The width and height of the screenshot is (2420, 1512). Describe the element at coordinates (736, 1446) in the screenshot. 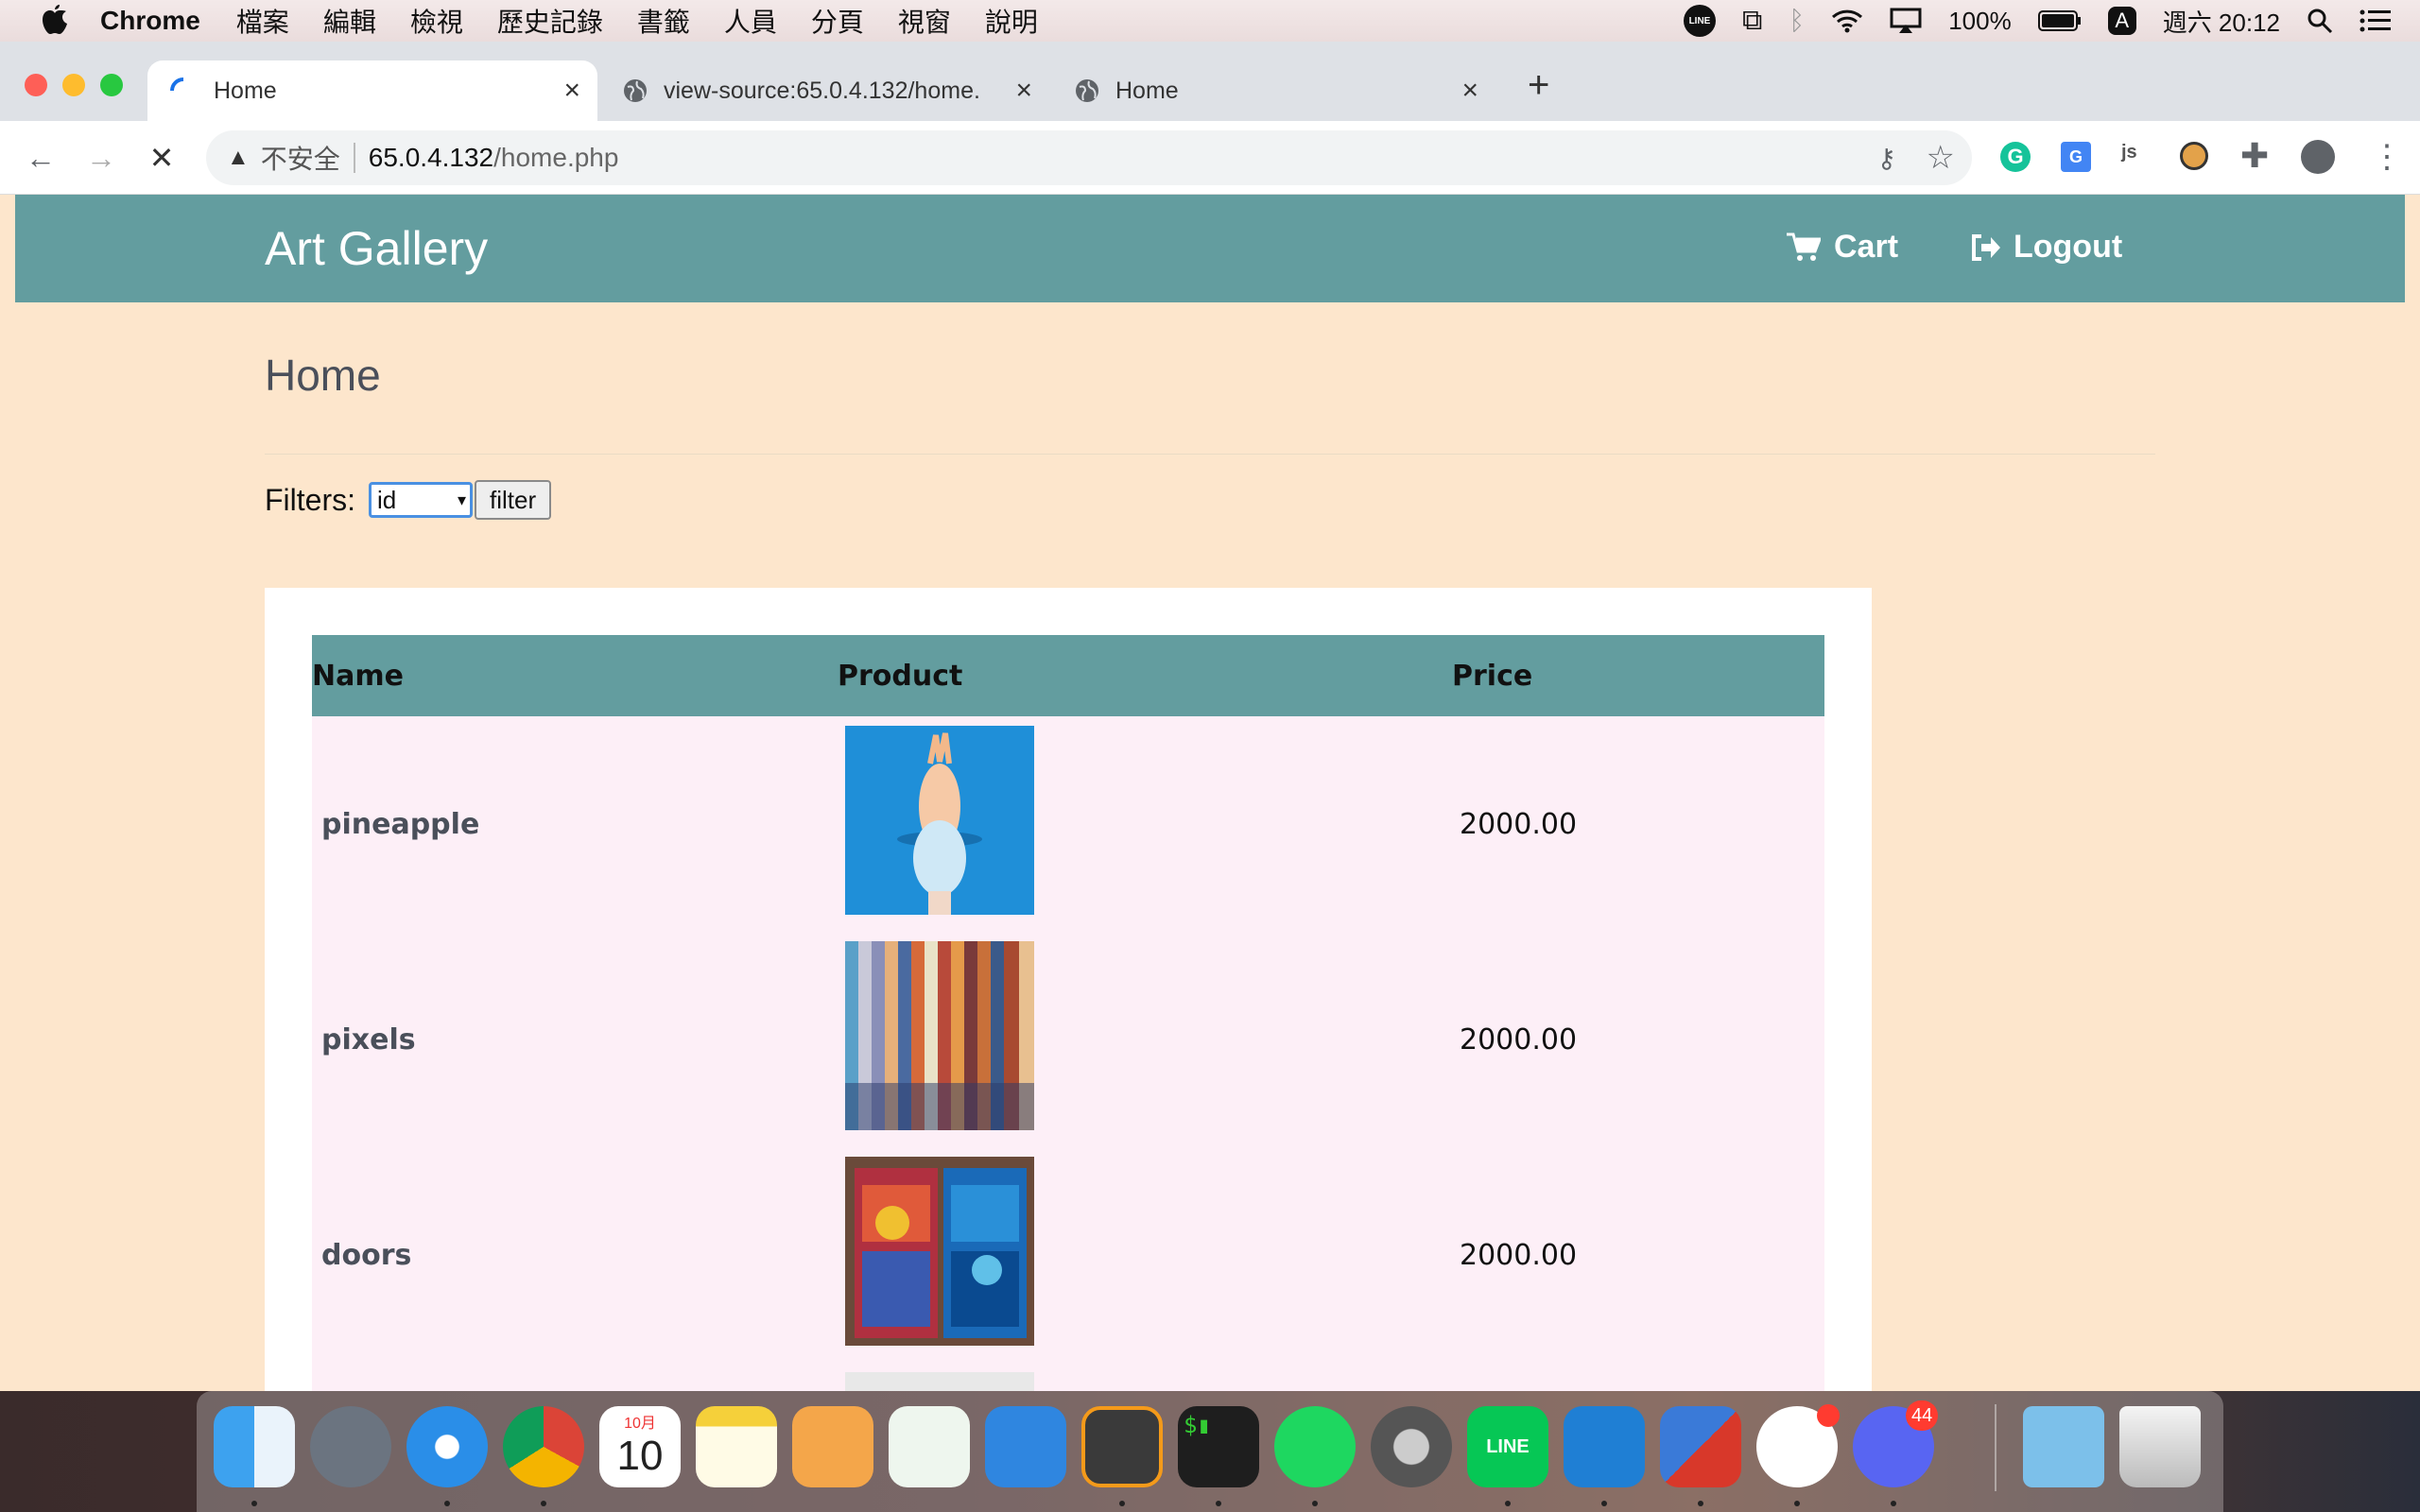

I see `notes-icon` at that location.